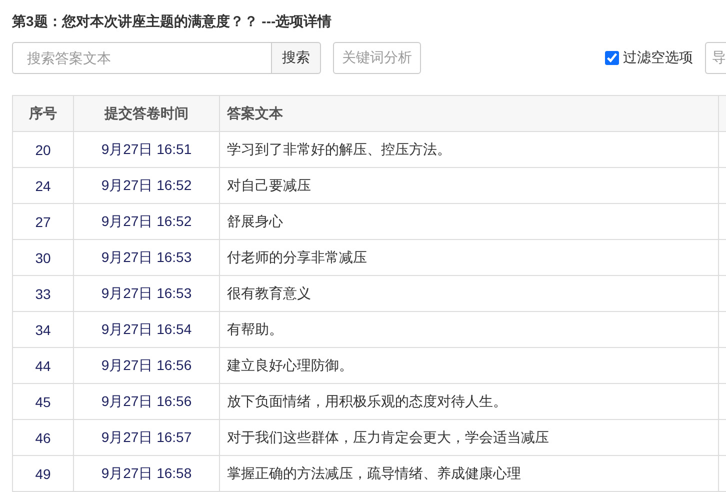  I want to click on table-cell: 30, so click(43, 258).